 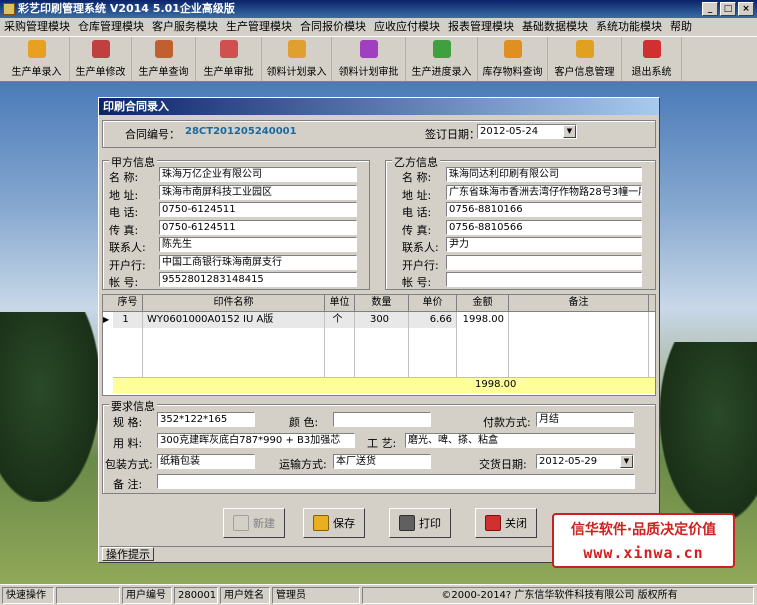 What do you see at coordinates (442, 59) in the screenshot?
I see `toolbar-progress-entry-button: 生产进度录入` at bounding box center [442, 59].